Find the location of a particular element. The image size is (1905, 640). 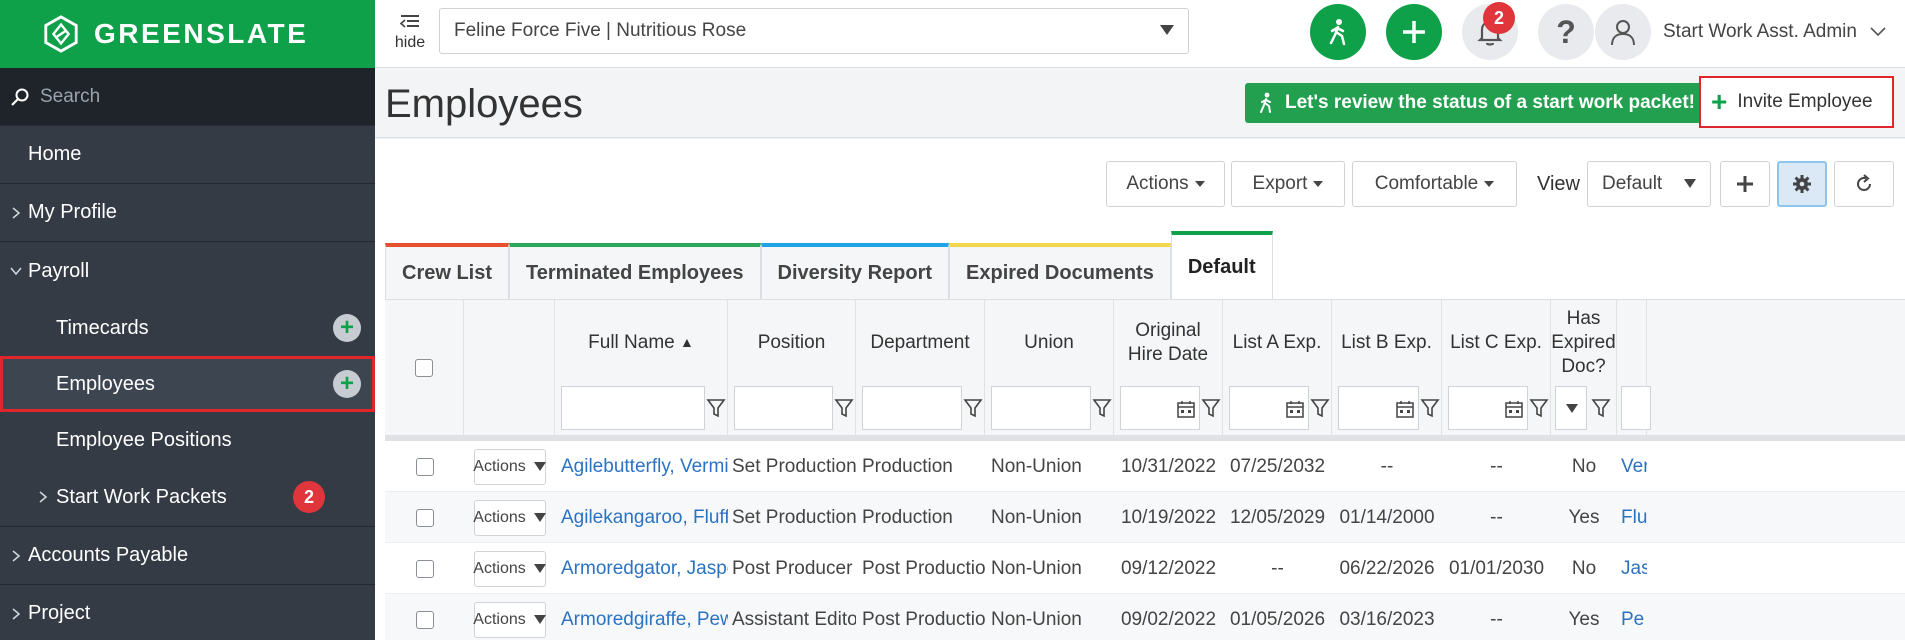

density-dropdown-button: Comfortable is located at coordinates (1434, 184).